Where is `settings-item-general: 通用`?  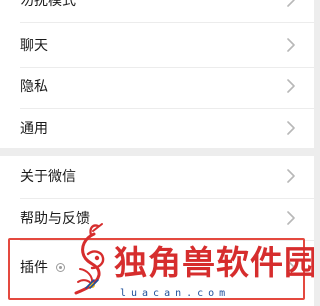 settings-item-general: 通用 is located at coordinates (157, 128).